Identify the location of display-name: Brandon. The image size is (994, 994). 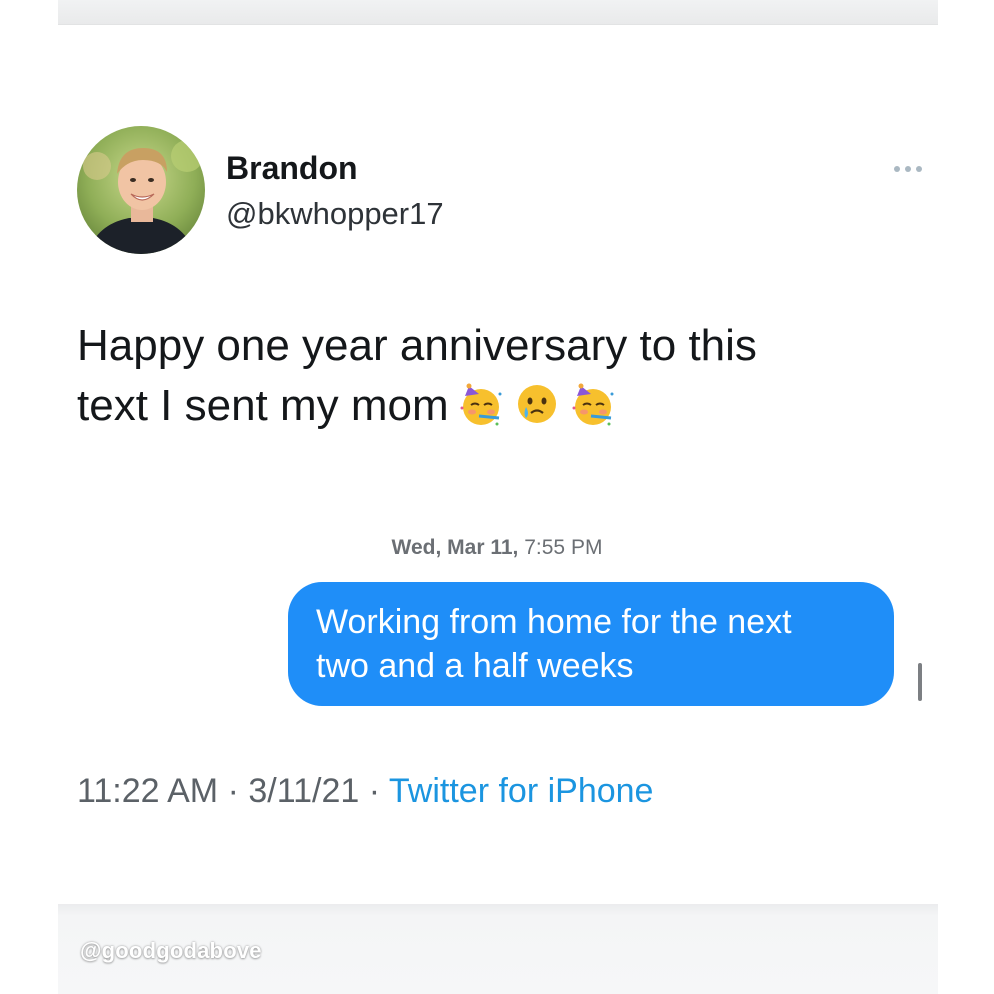
(292, 168).